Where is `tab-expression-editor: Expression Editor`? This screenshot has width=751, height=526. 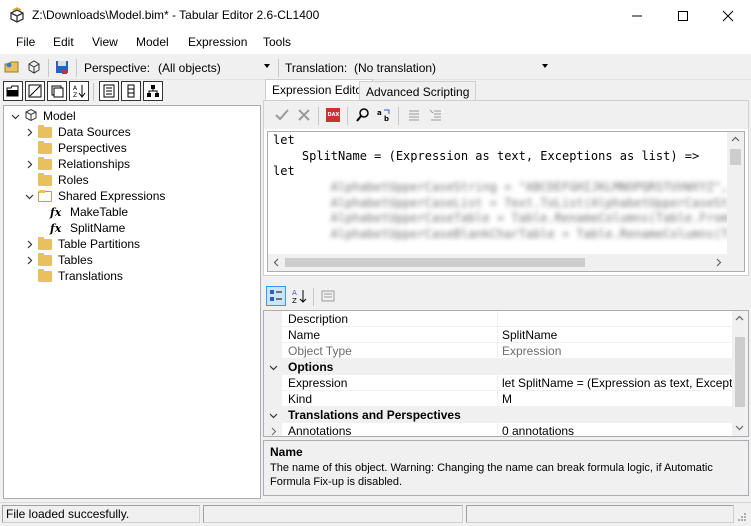 tab-expression-editor: Expression Editor is located at coordinates (319, 90).